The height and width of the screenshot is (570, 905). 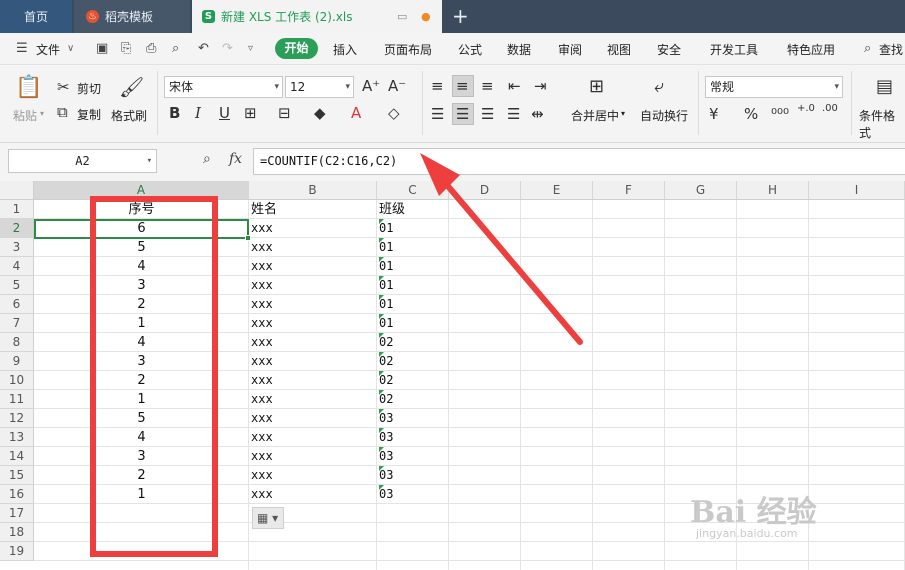 I want to click on watermark-url: jingyan.baidu.com, so click(x=747, y=533).